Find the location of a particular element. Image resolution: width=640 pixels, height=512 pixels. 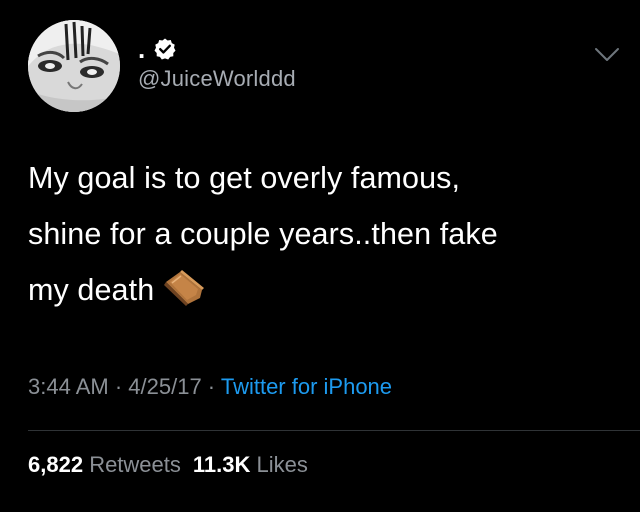

tweet-text-line: shine for a couple years..then fake is located at coordinates (263, 234).